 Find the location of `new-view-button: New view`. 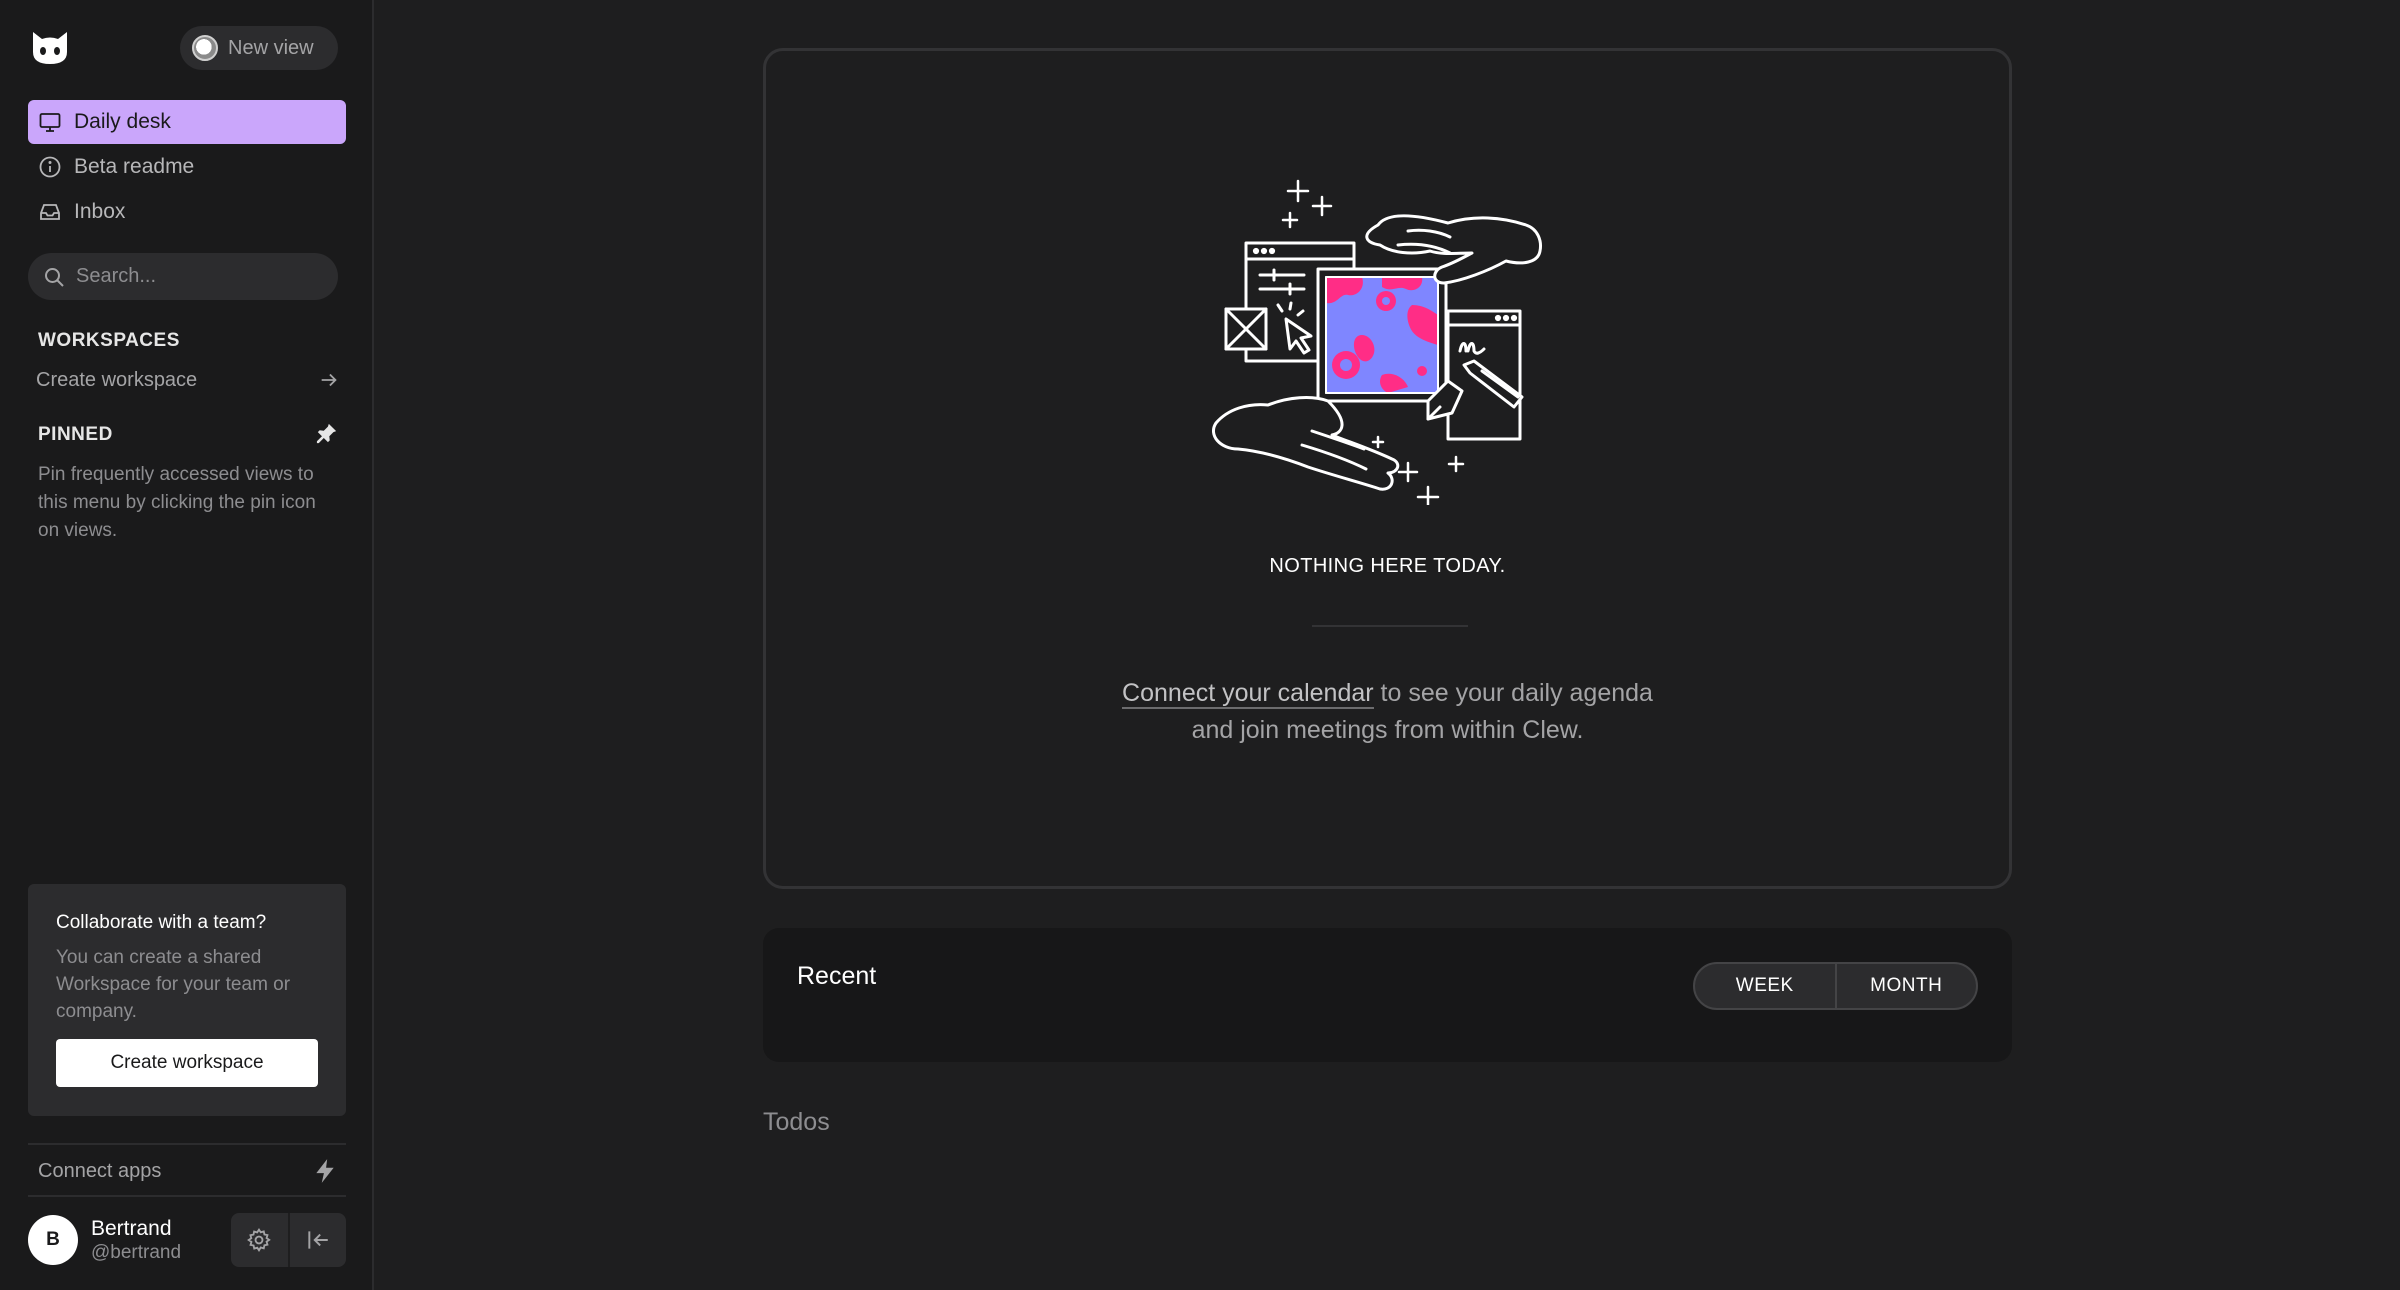

new-view-button: New view is located at coordinates (259, 48).